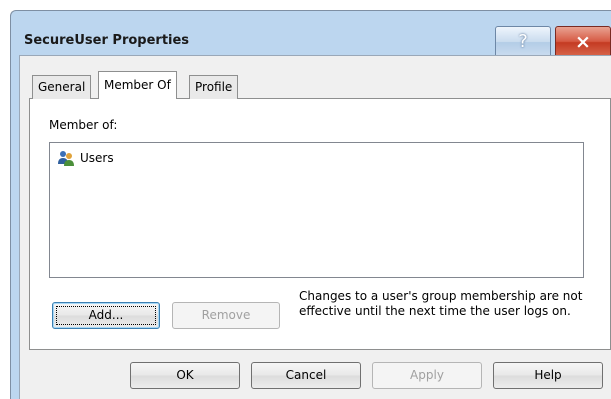 The width and height of the screenshot is (611, 399). I want to click on list-item-label: Users, so click(97, 158).